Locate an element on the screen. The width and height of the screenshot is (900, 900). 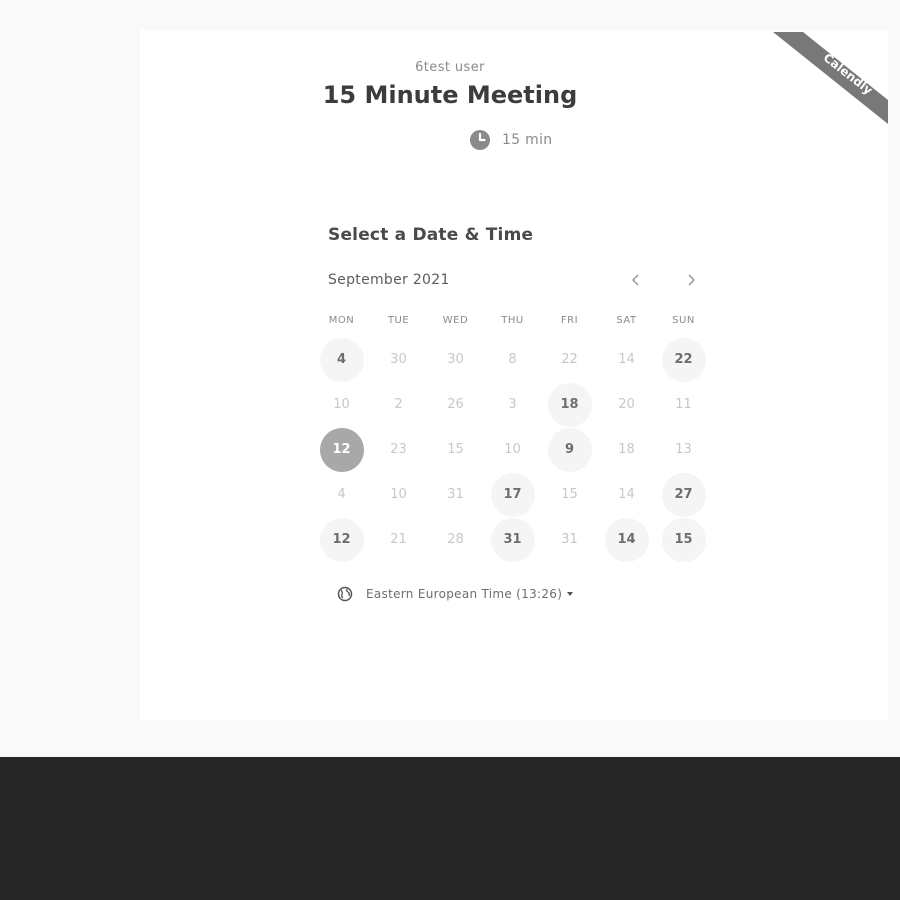
available-day-button: 15 is located at coordinates (683, 539).